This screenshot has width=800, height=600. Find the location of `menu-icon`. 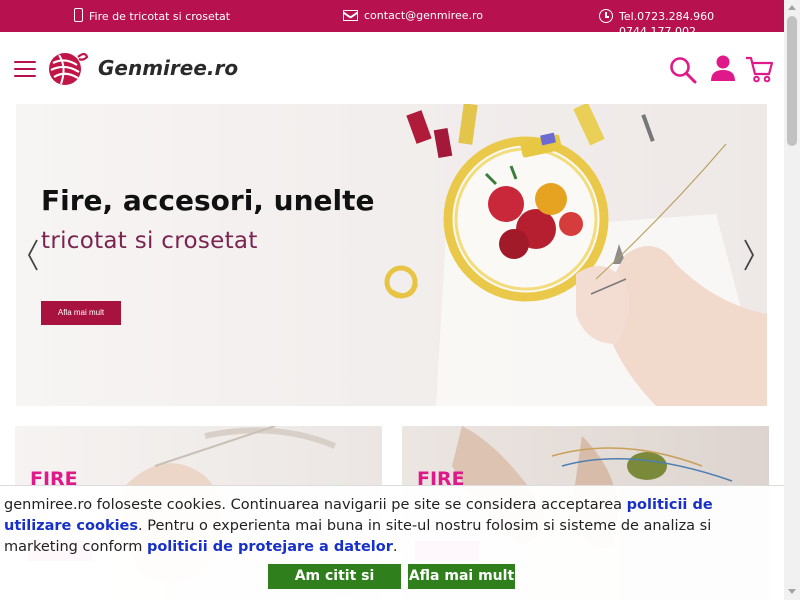

menu-icon is located at coordinates (25, 69).